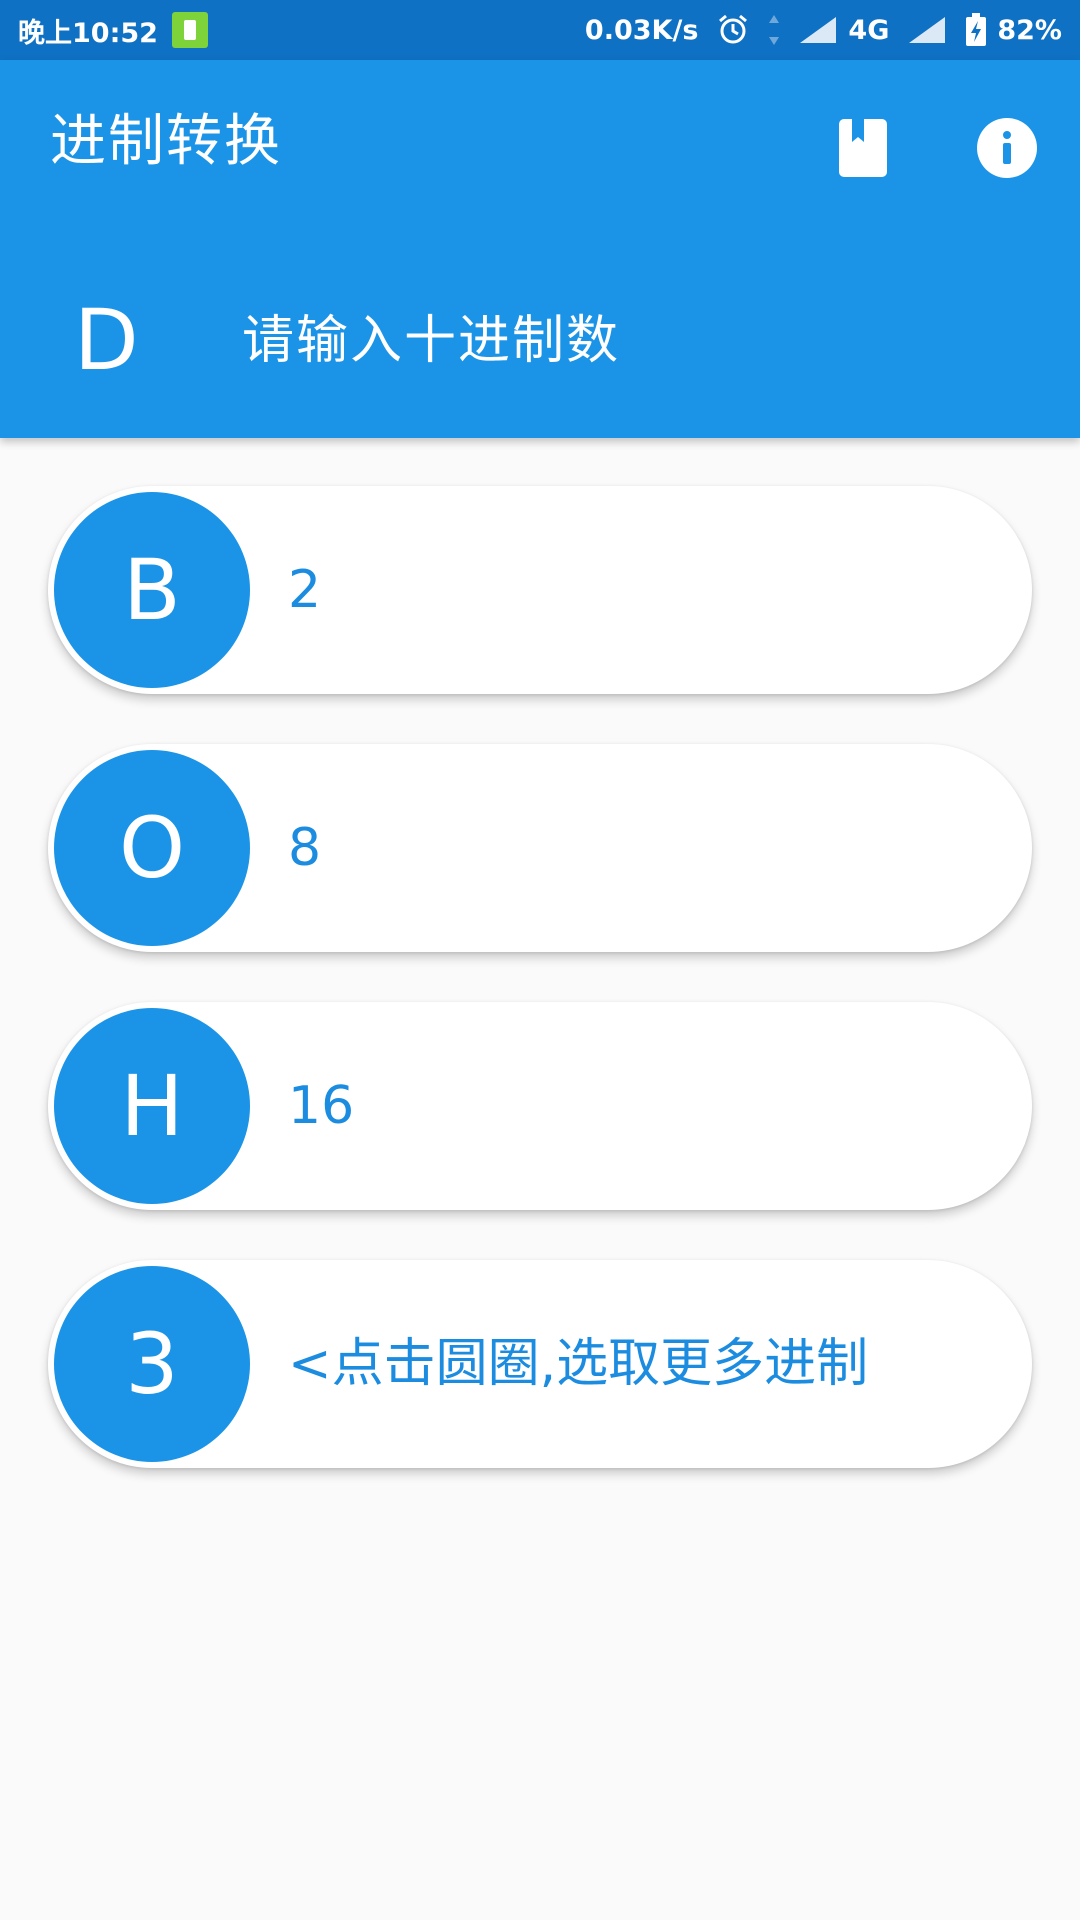 This screenshot has height=1920, width=1080. I want to click on base-card-octal: O 8, so click(540, 848).